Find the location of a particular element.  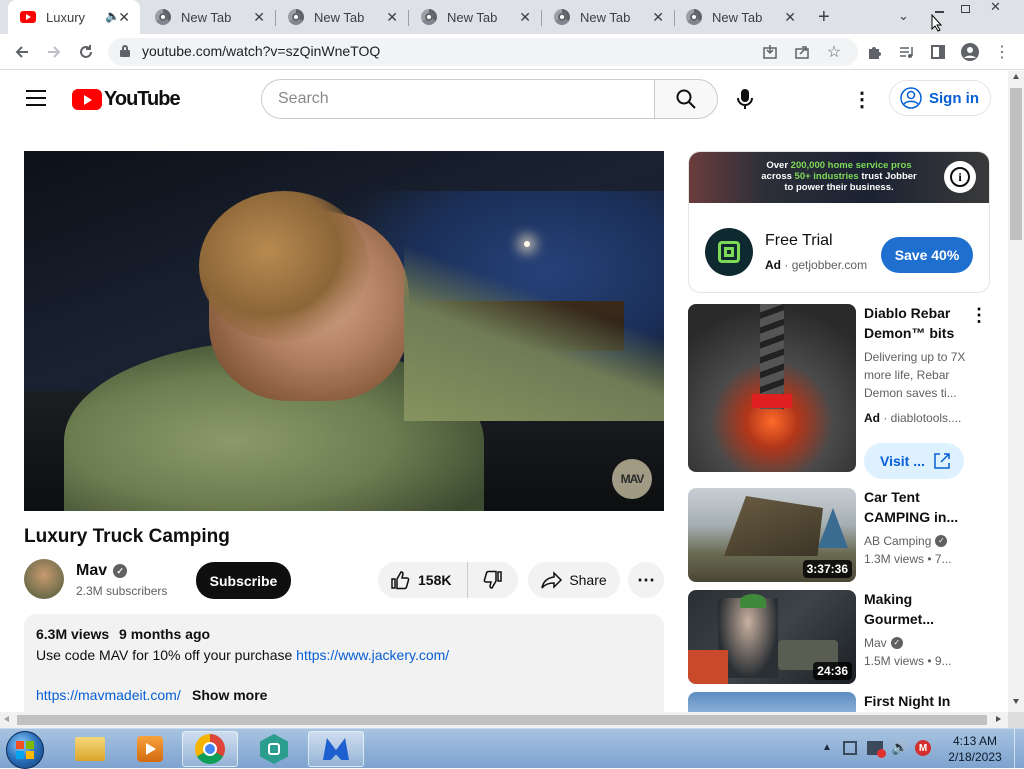

channel-name-row: Mav ✓ is located at coordinates (102, 571).